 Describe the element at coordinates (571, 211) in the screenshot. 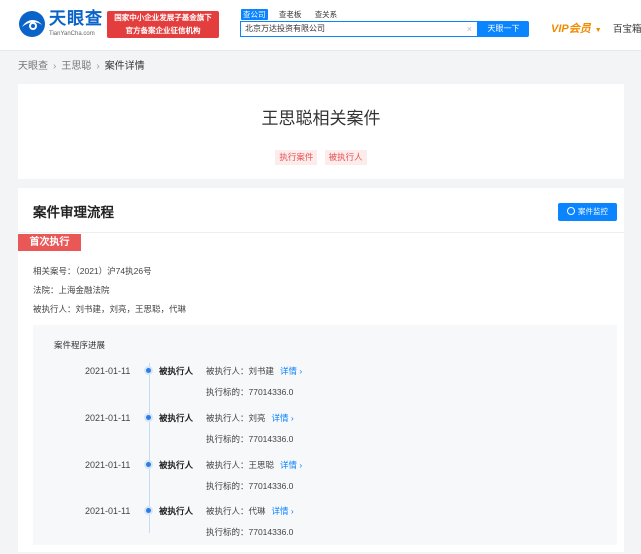

I see `monitor-icon` at that location.